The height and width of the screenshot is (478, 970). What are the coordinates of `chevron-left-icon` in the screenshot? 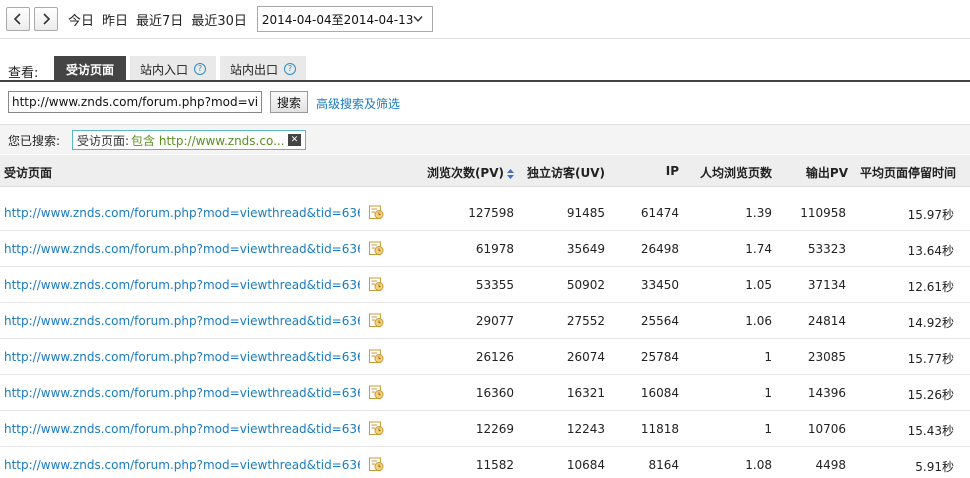 It's located at (17, 19).